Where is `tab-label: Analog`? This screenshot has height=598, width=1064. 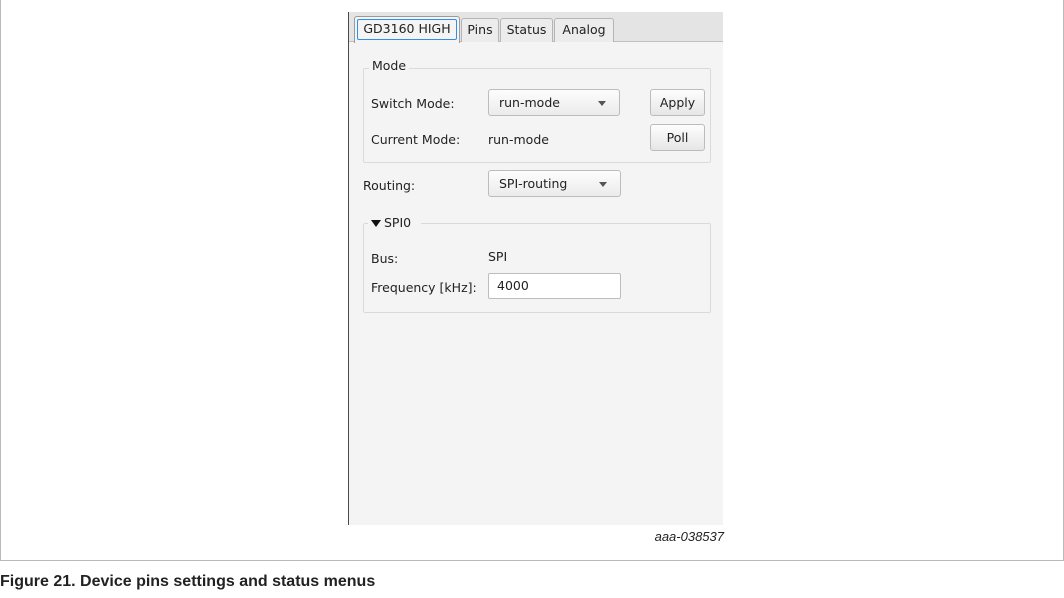 tab-label: Analog is located at coordinates (584, 29).